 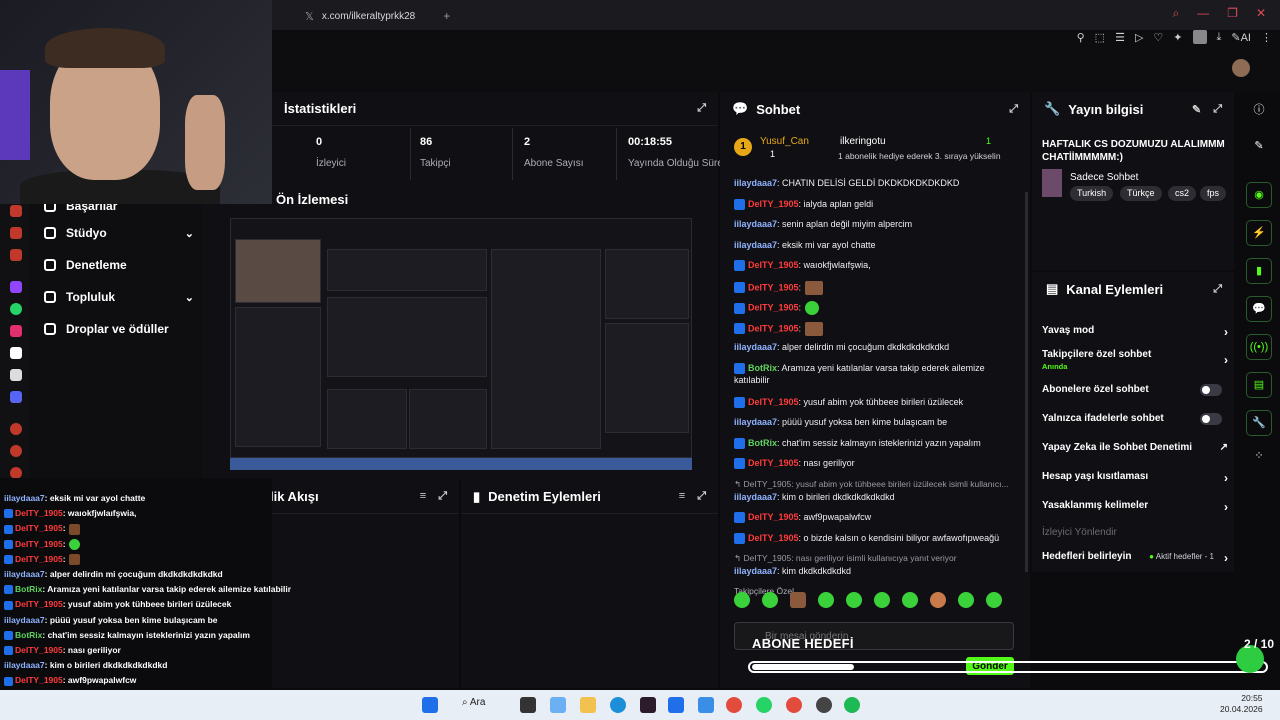 I want to click on tag: fps, so click(x=1213, y=193).